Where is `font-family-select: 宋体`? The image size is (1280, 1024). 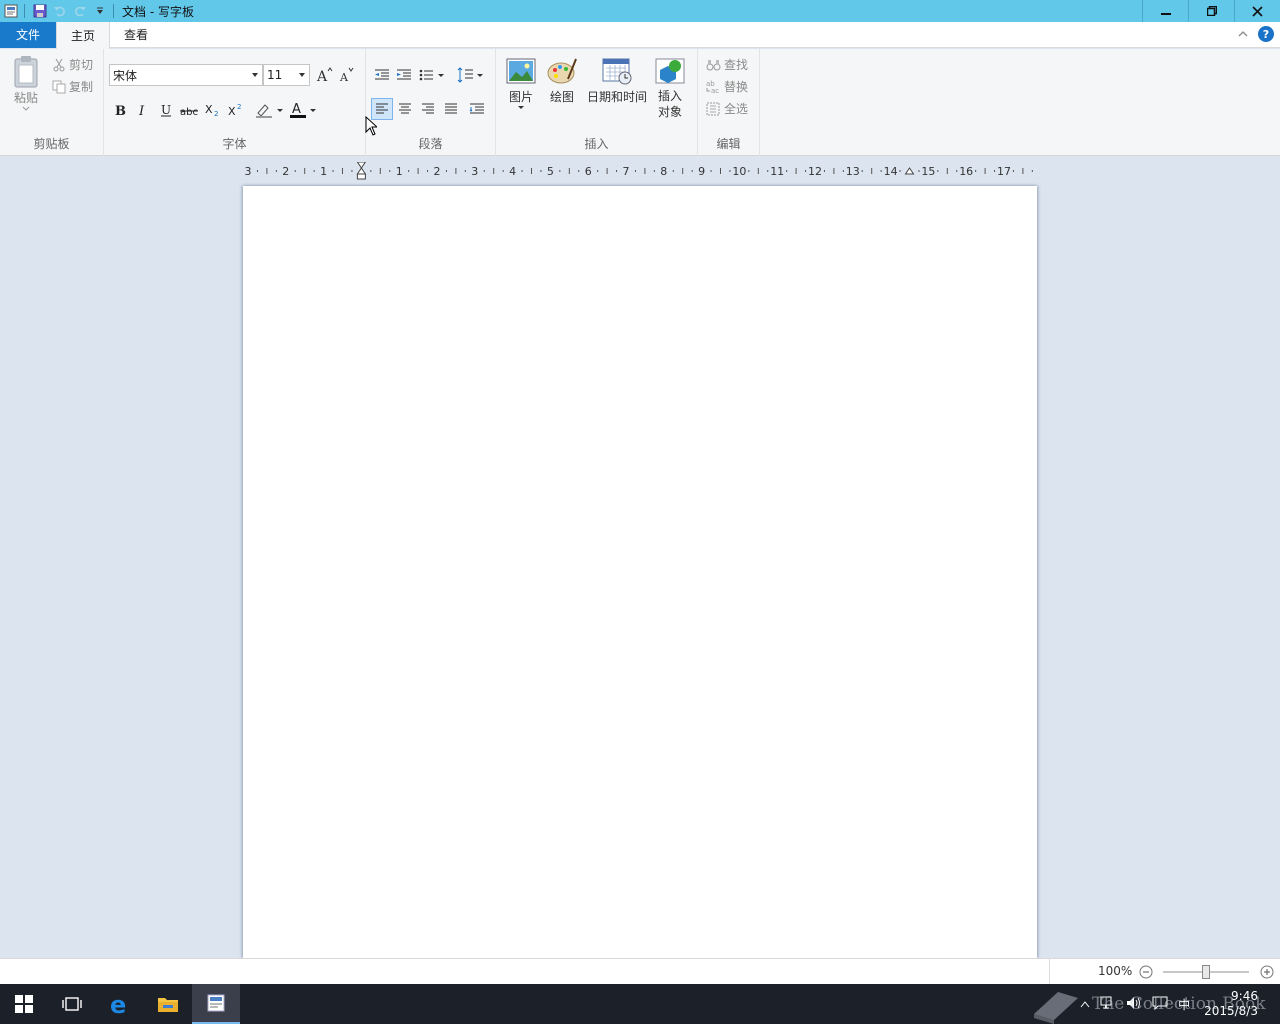
font-family-select: 宋体 is located at coordinates (186, 75).